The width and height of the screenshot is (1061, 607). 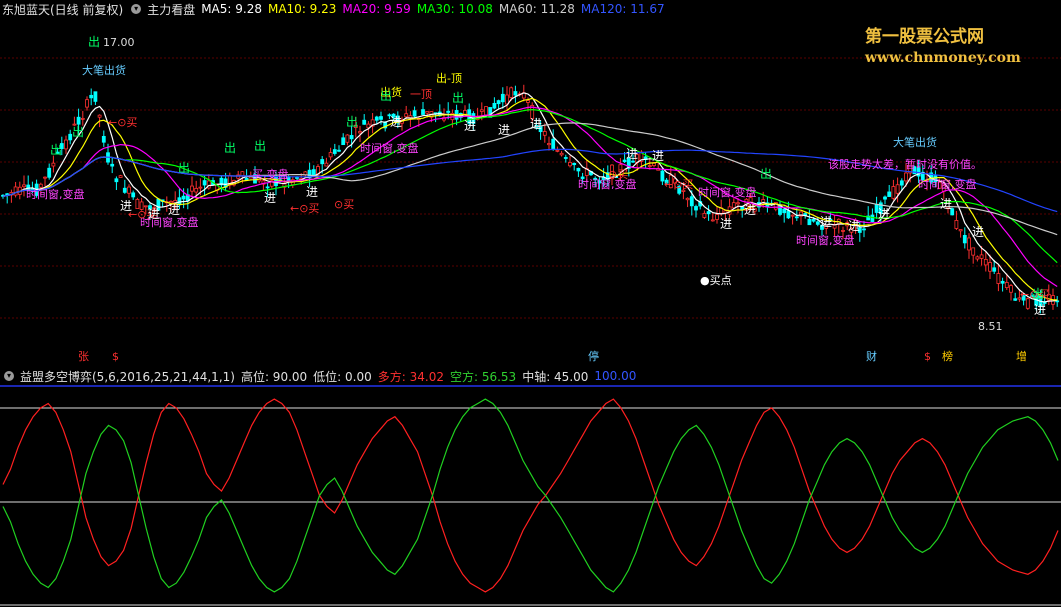 What do you see at coordinates (171, 9) in the screenshot?
I see `main-indicator-name: 主力看盘` at bounding box center [171, 9].